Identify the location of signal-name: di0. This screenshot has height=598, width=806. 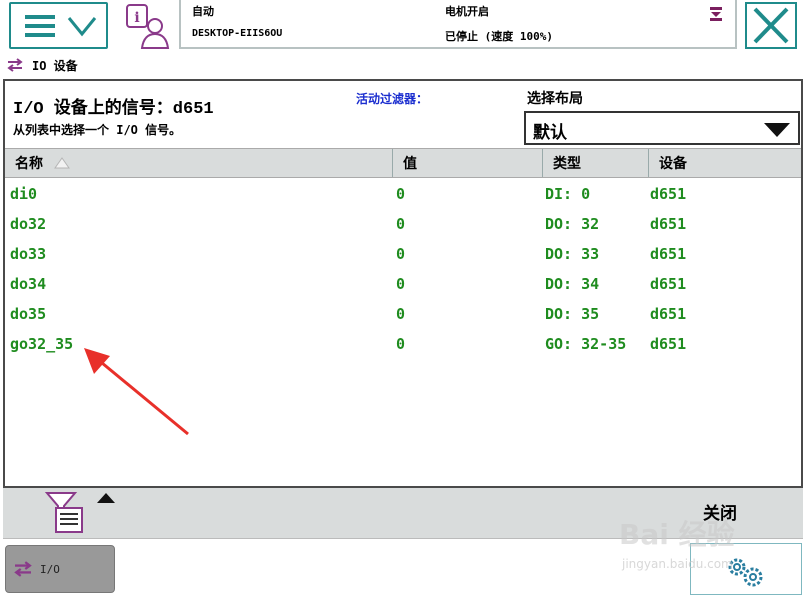
(24, 194).